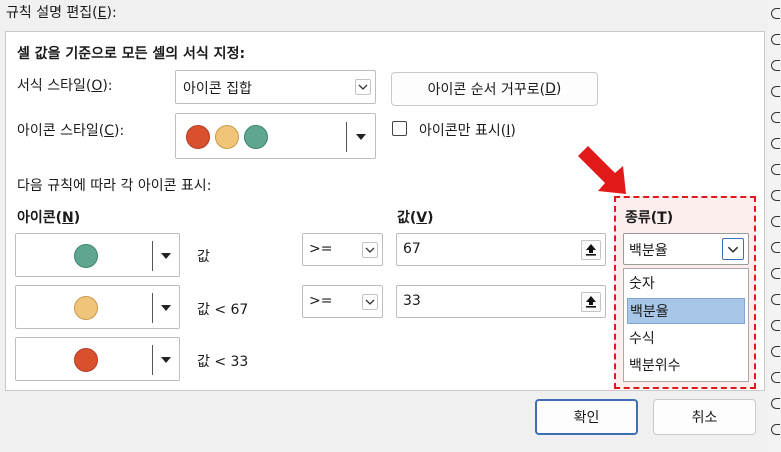 The height and width of the screenshot is (452, 781). I want to click on icon-style-label: 아이콘 스타일(C):, so click(71, 131).